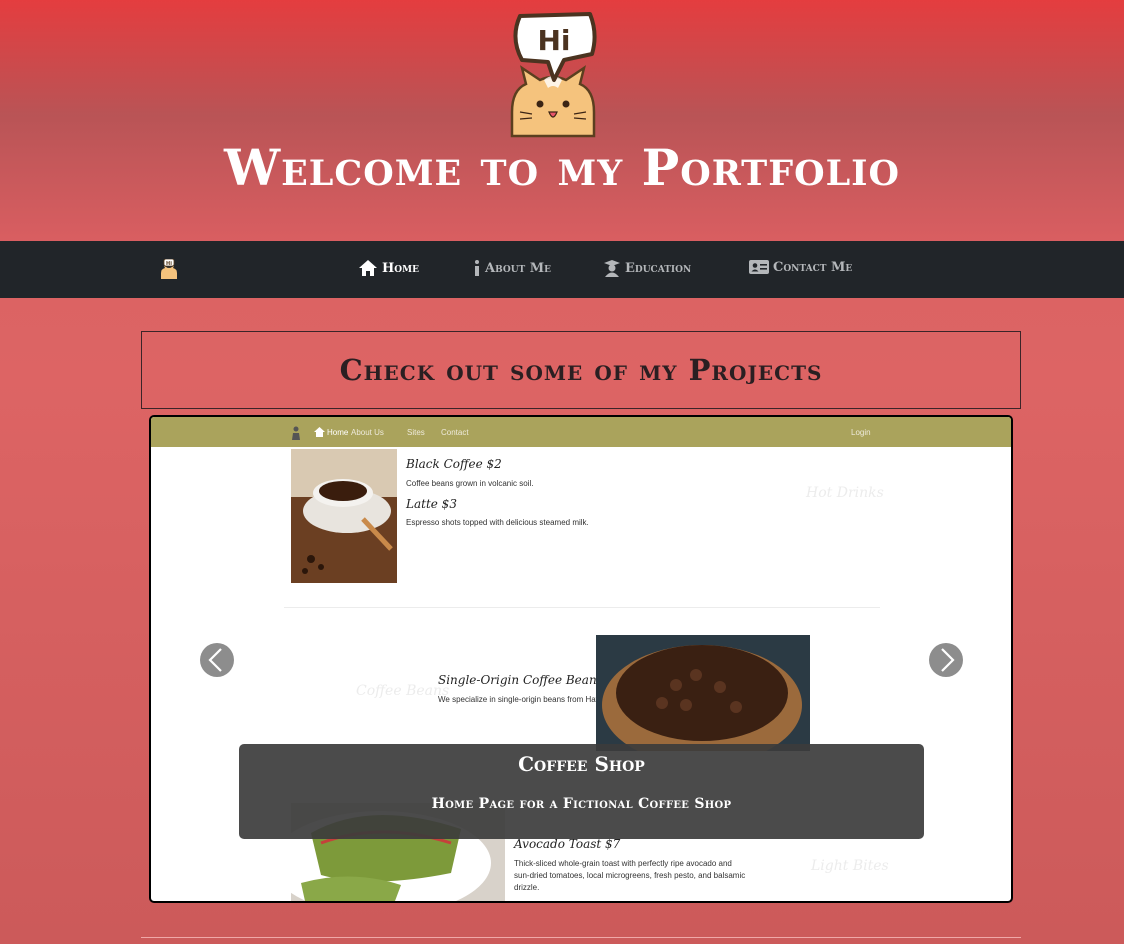 Image resolution: width=1124 pixels, height=944 pixels. I want to click on slide-nav-contact: Contact, so click(455, 432).